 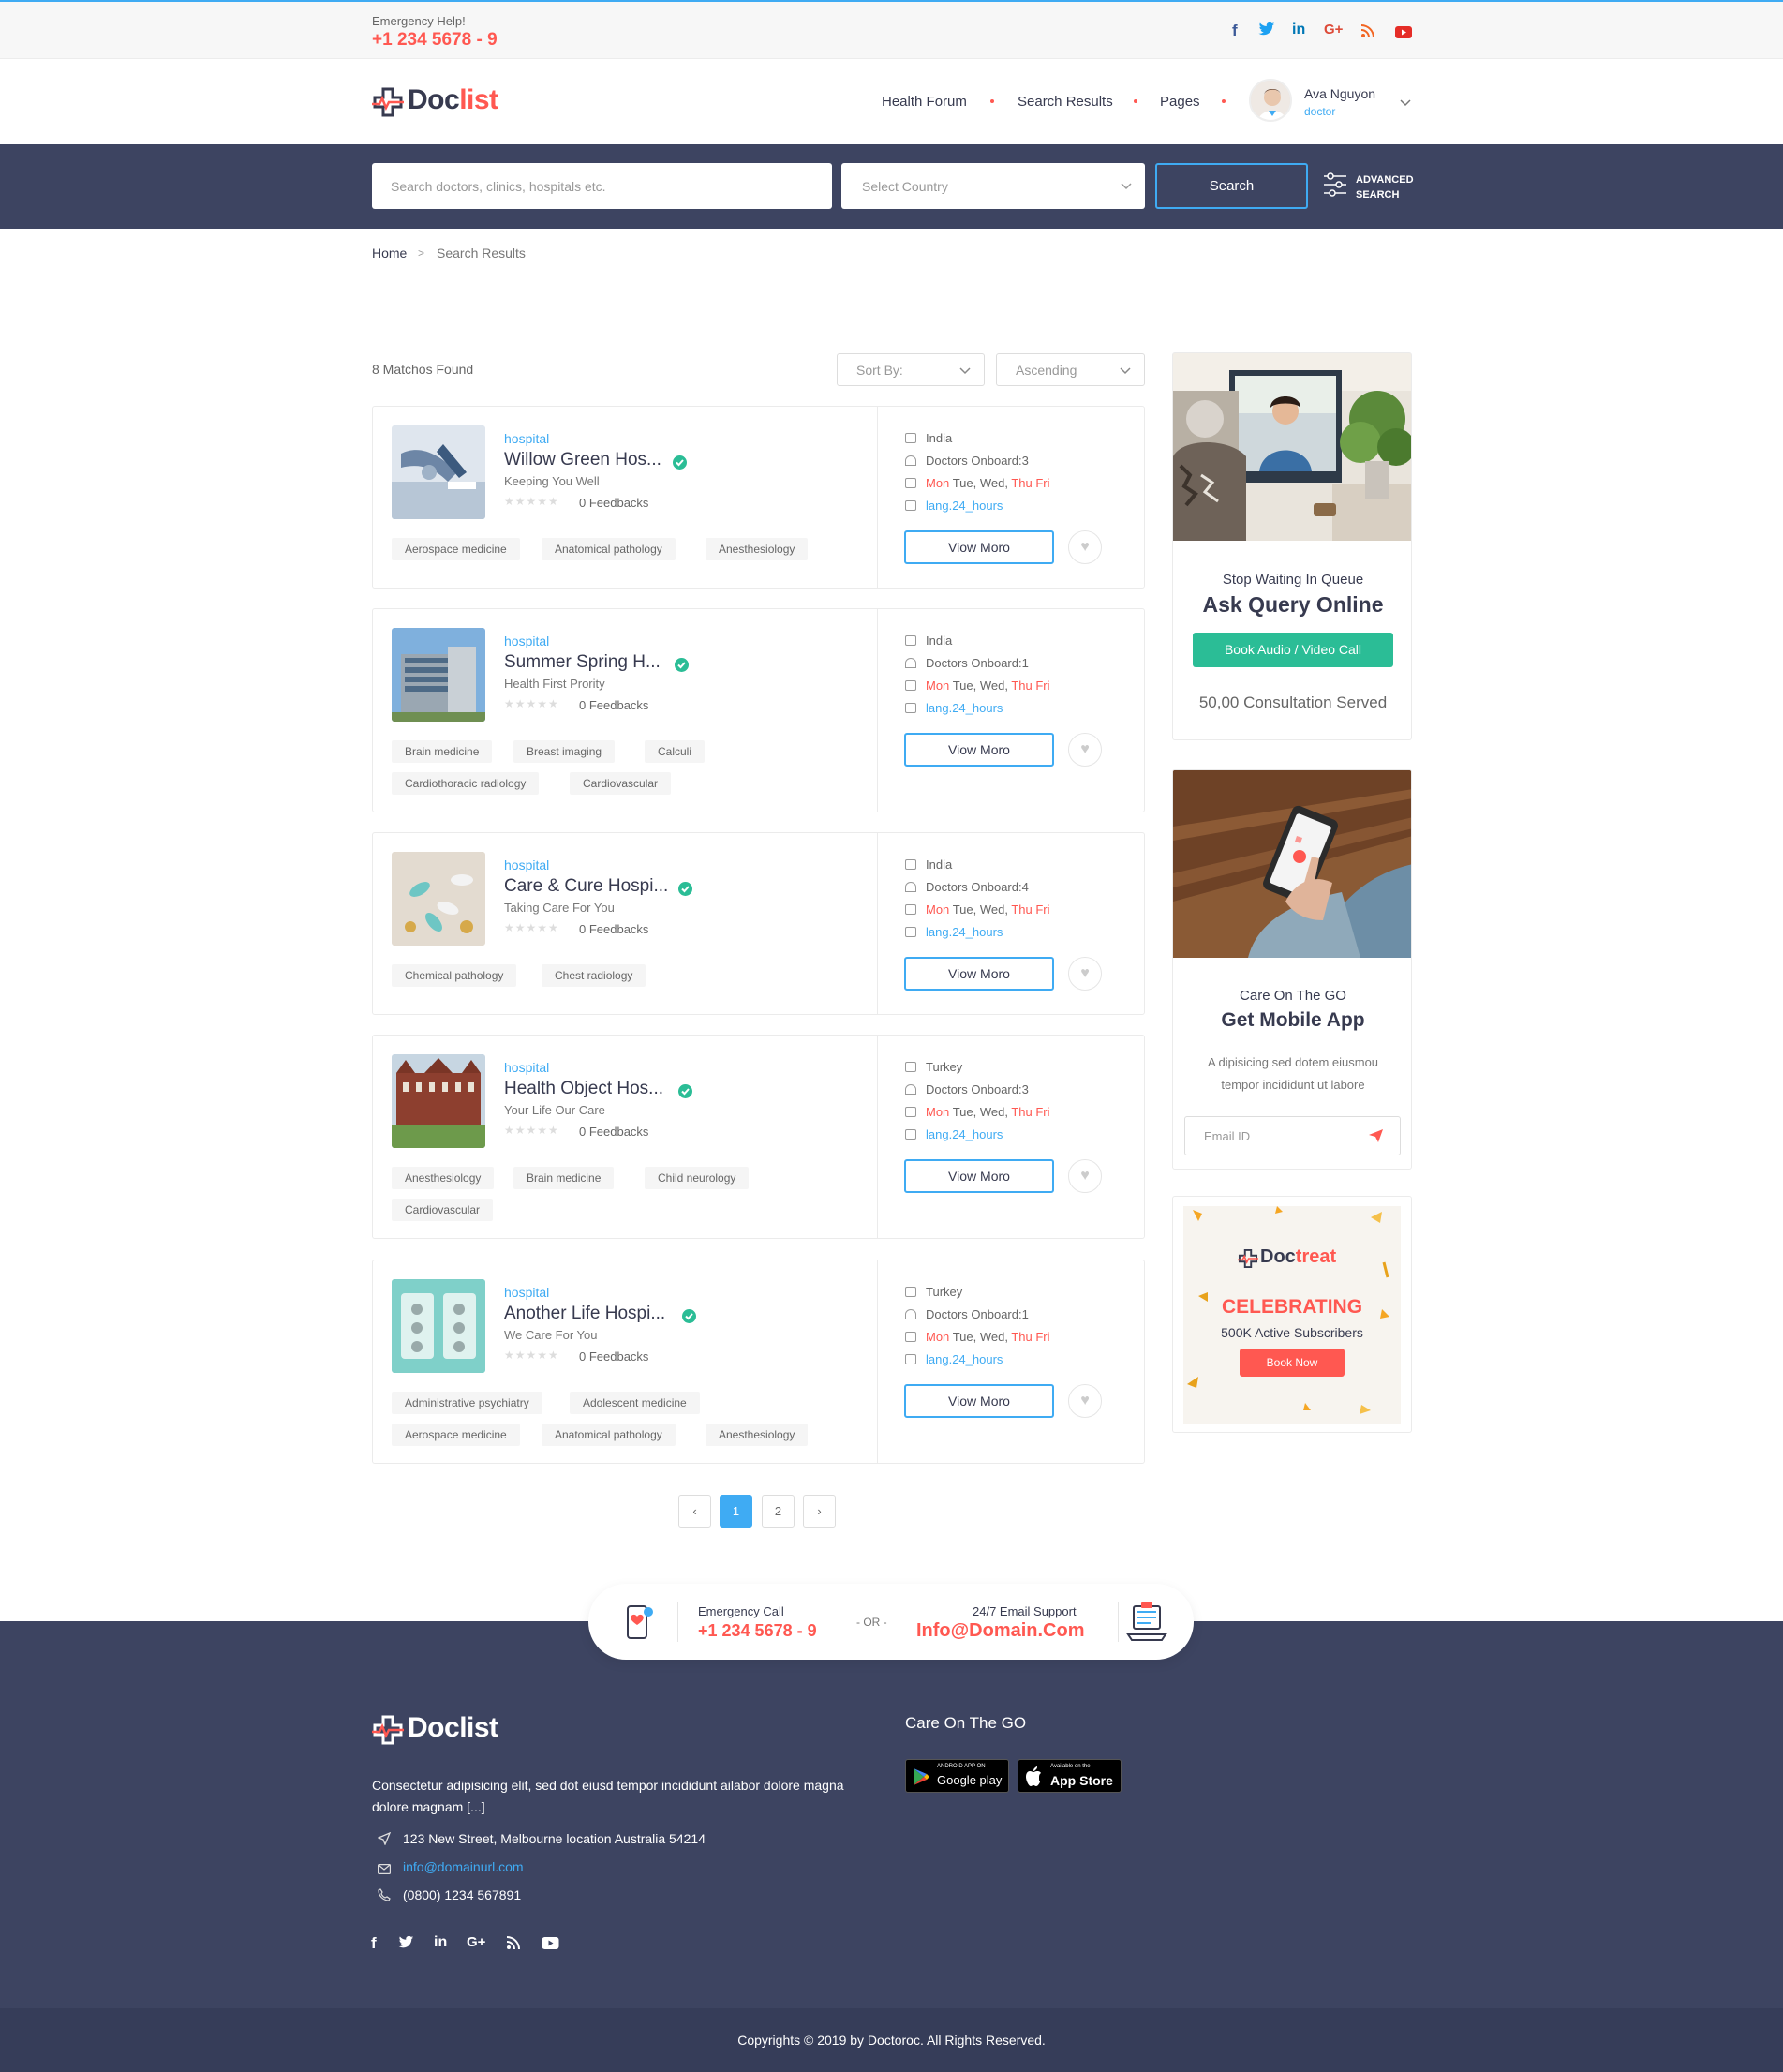 What do you see at coordinates (1405, 102) in the screenshot?
I see `chevron-down-icon` at bounding box center [1405, 102].